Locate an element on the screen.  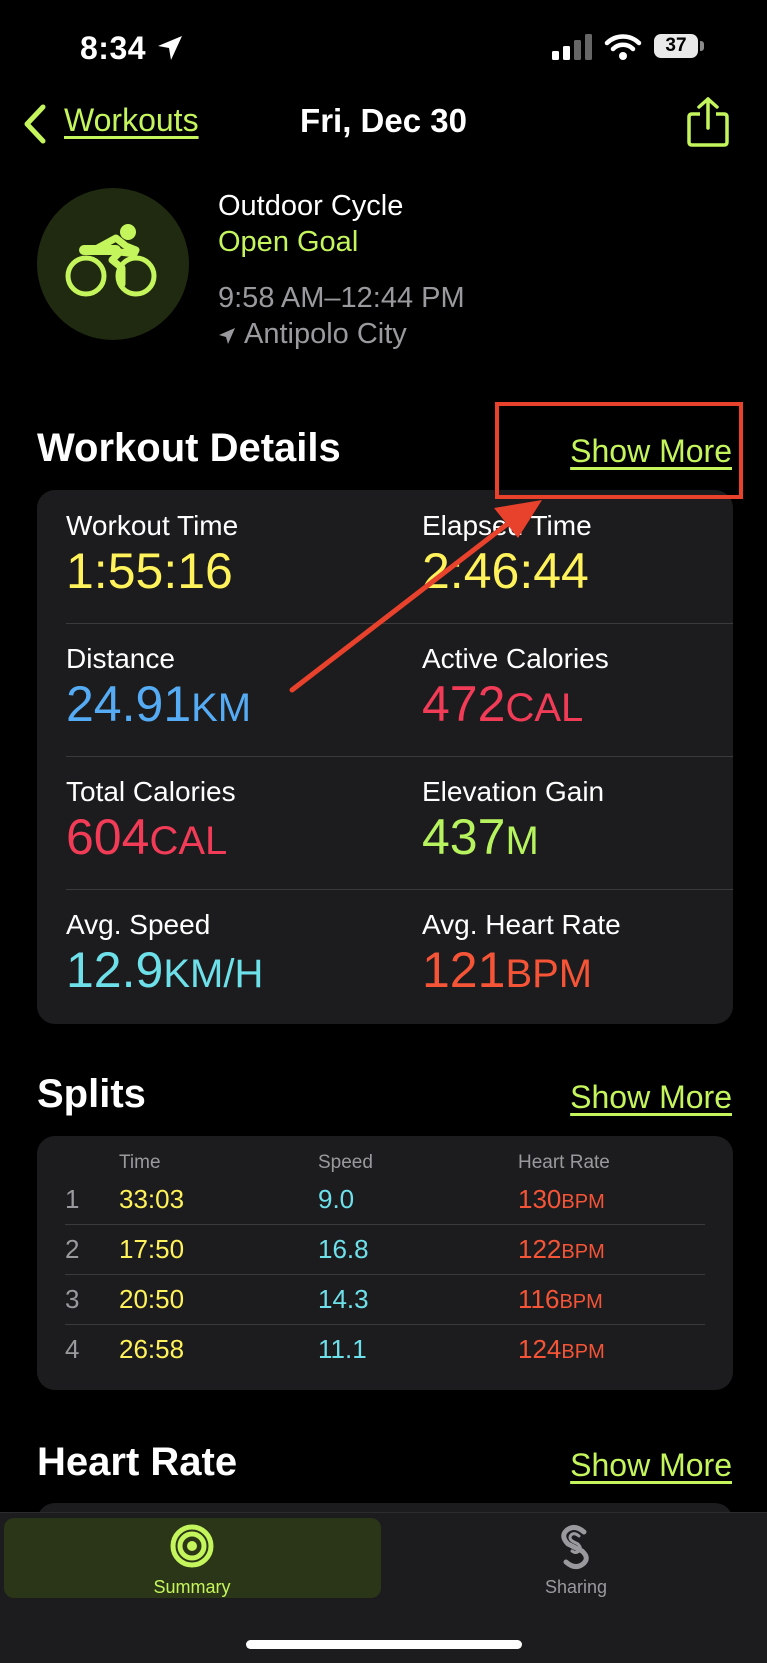
metric-value: 1:55:16 is located at coordinates (149, 571).